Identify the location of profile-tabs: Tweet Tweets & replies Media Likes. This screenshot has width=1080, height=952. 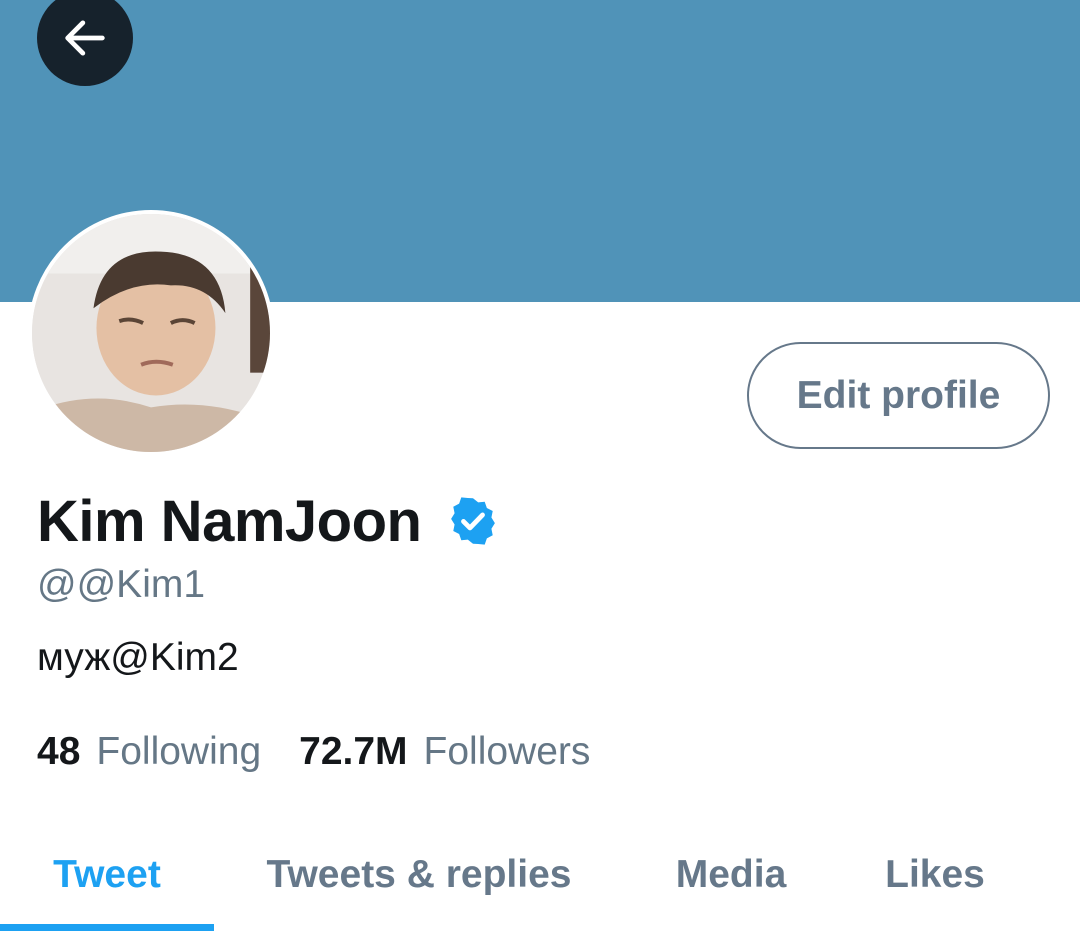
(540, 880).